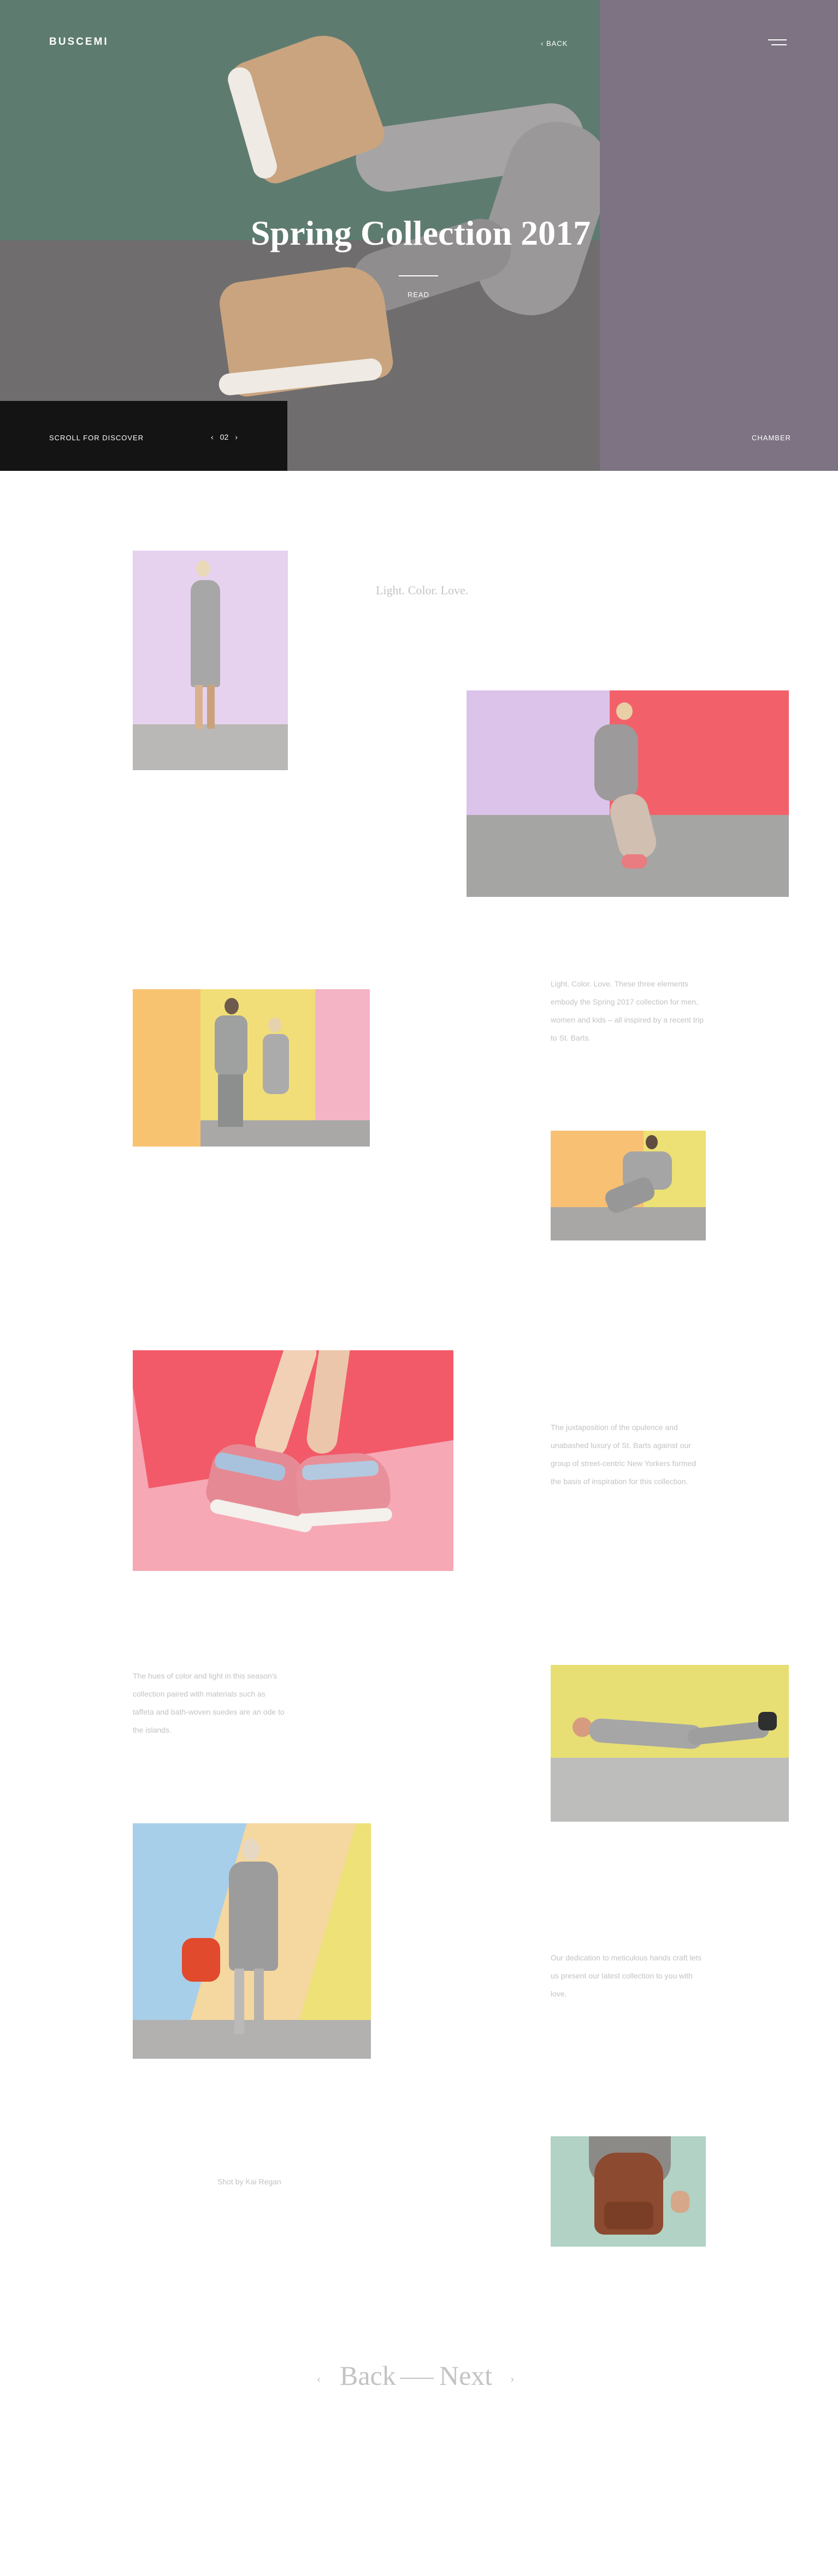 The height and width of the screenshot is (2576, 838). I want to click on collection-tagline: Light. Color. Love., so click(422, 590).